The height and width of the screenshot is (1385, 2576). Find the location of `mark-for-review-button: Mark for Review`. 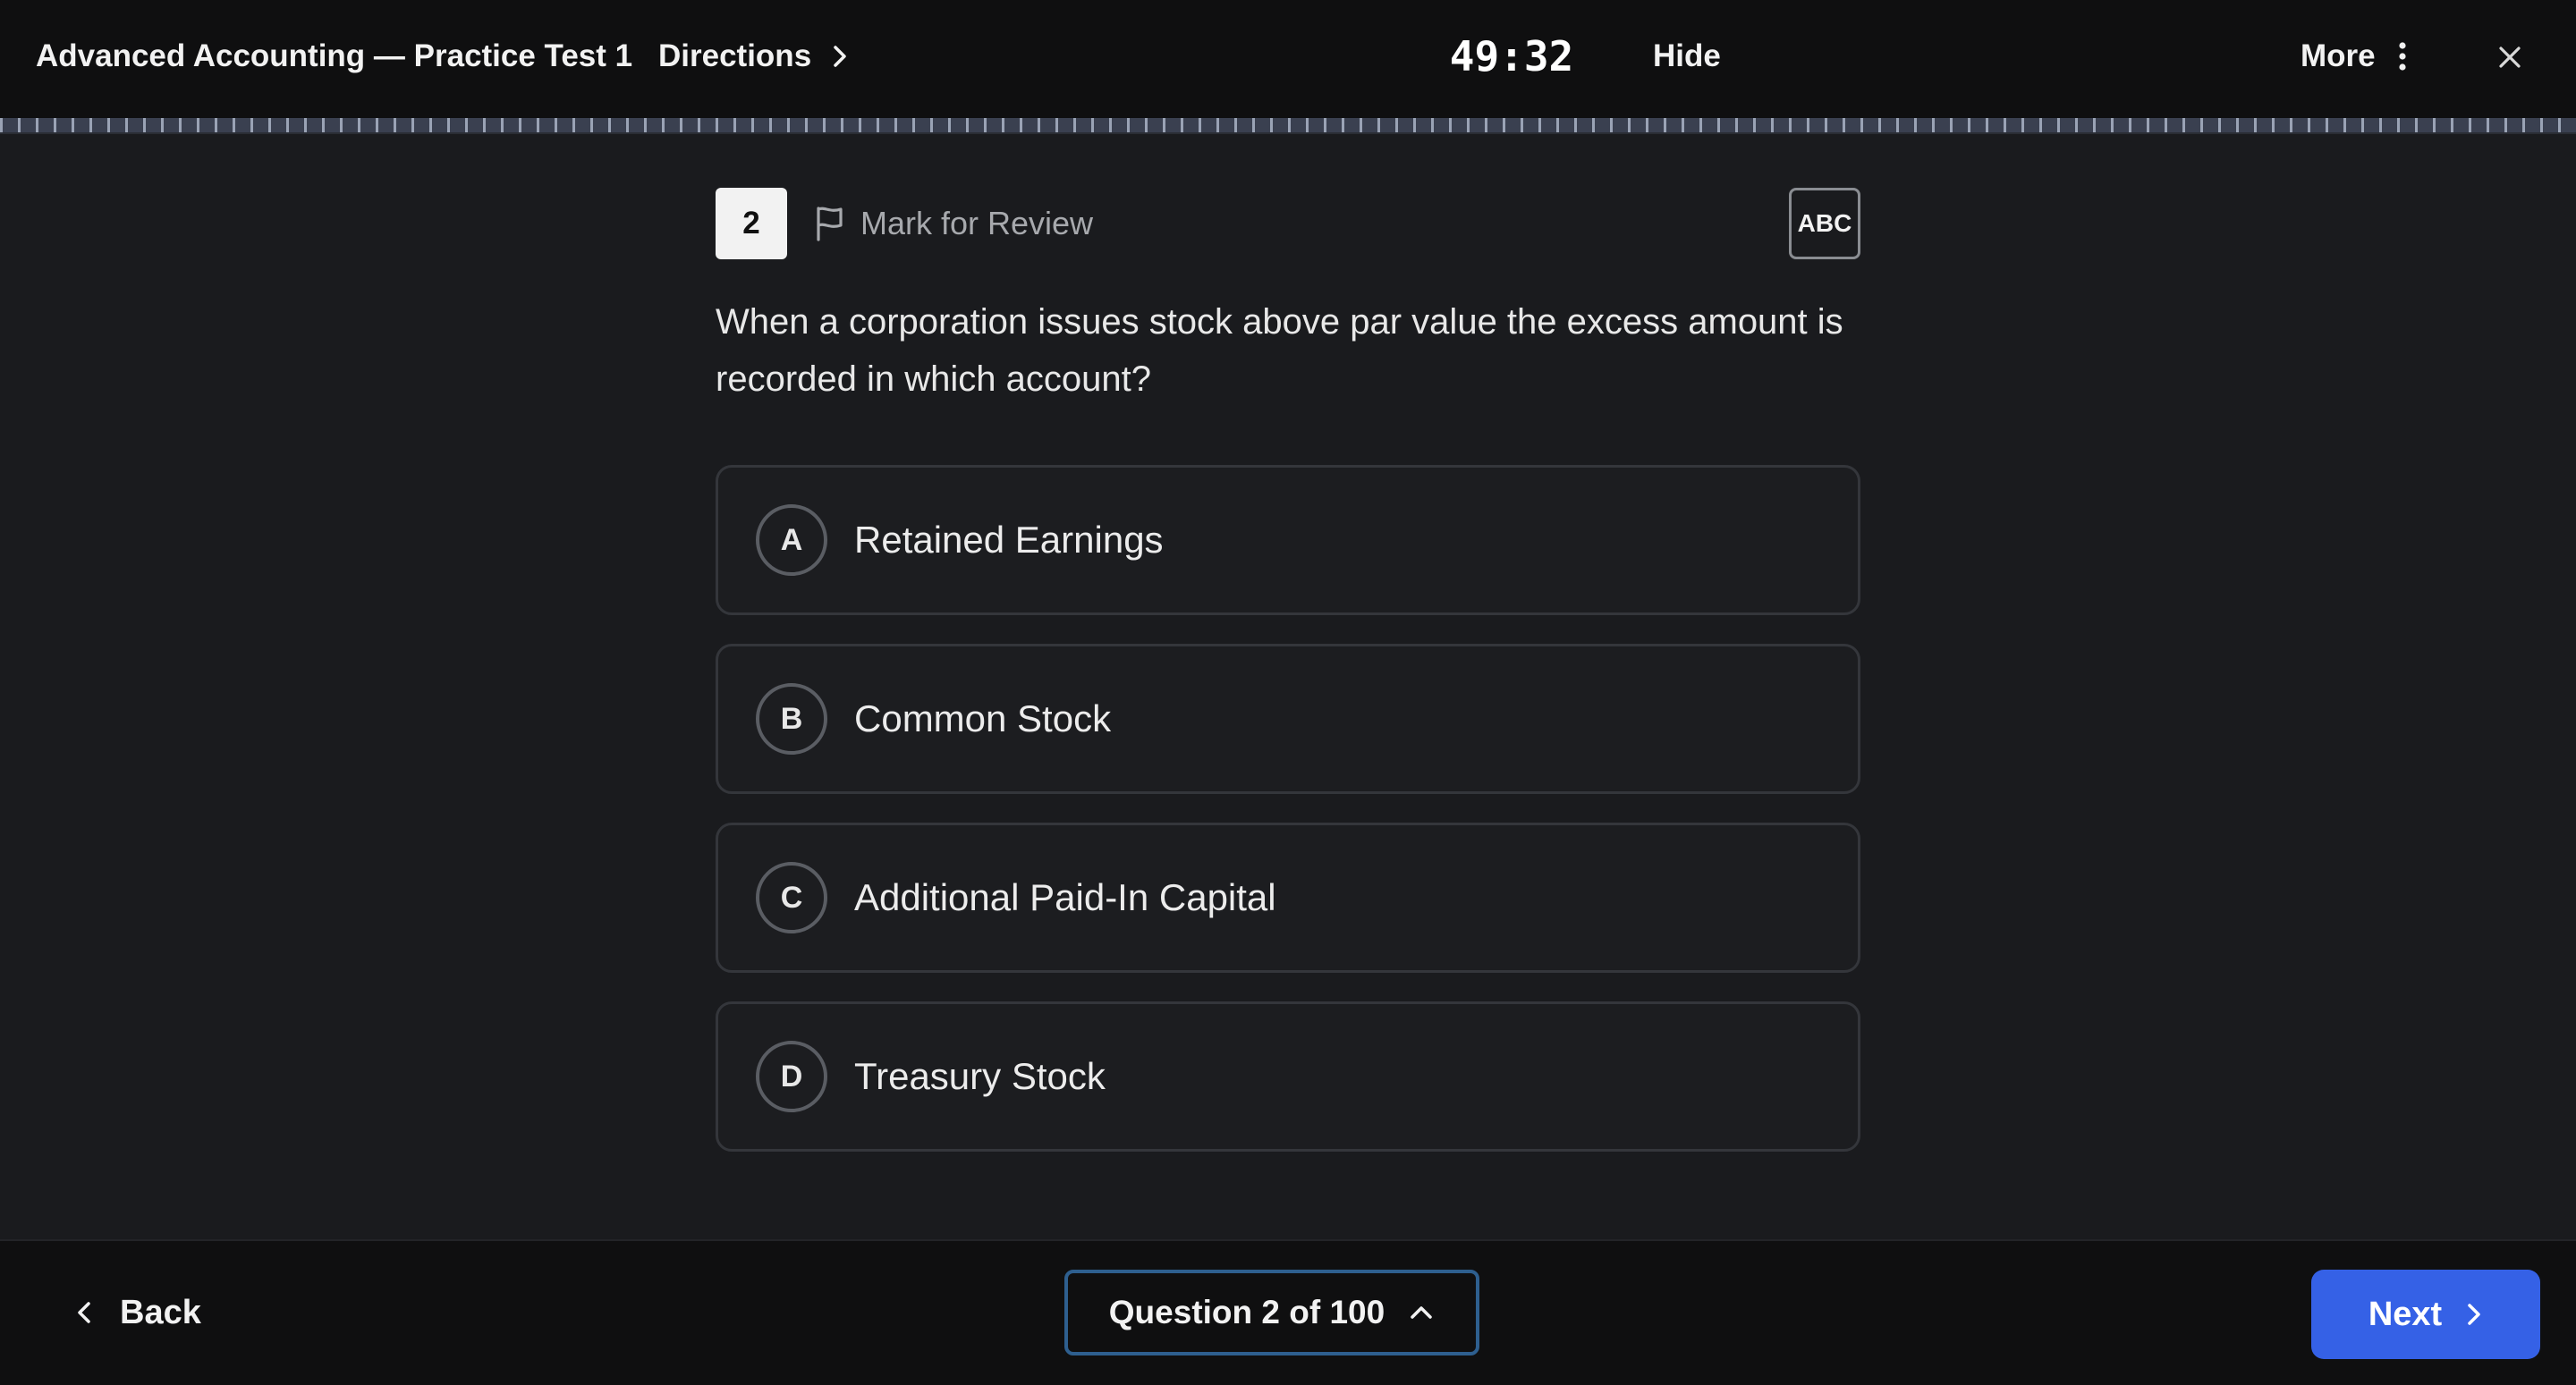

mark-for-review-button: Mark for Review is located at coordinates (953, 223).